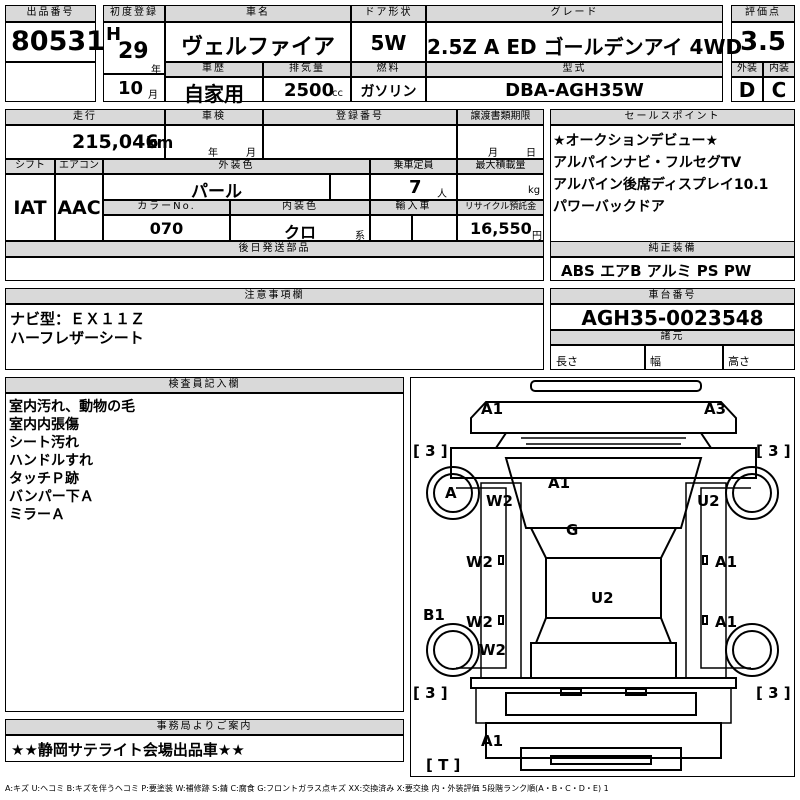  Describe the element at coordinates (166, 207) in the screenshot. I see `color-no-label: カラーNo.` at that location.